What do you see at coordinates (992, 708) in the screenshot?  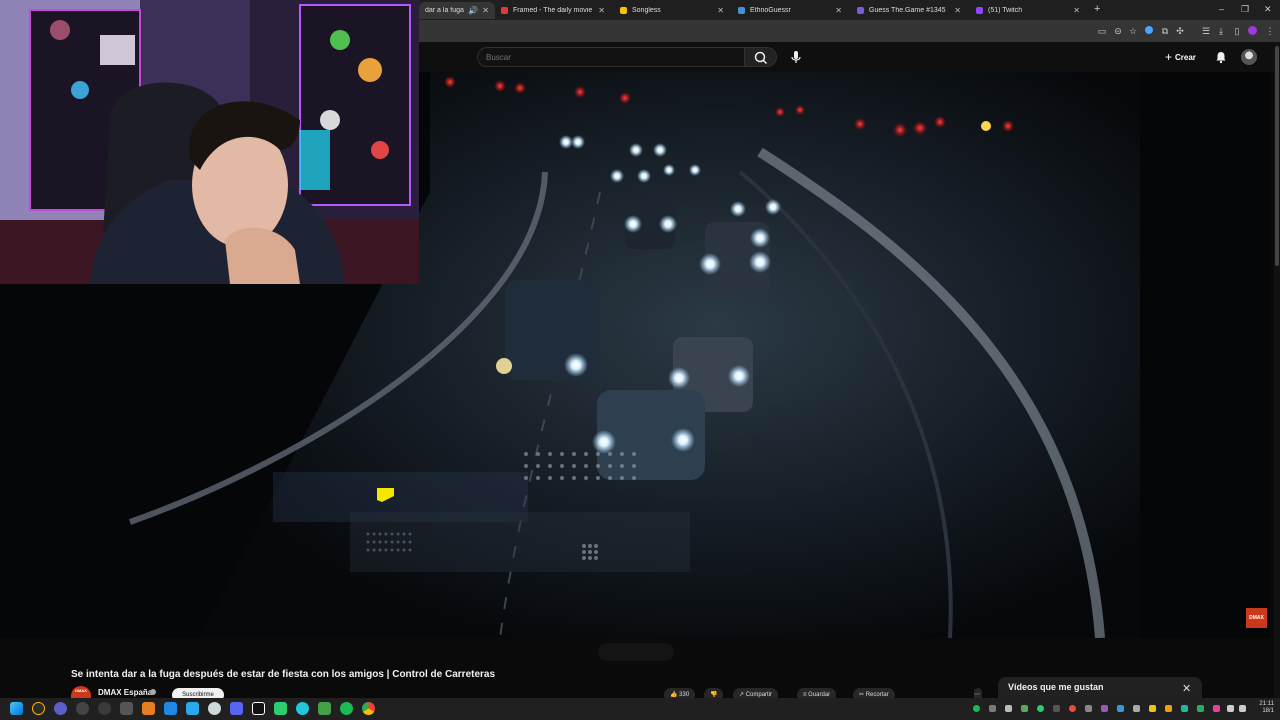 I see `tray-app-icon` at bounding box center [992, 708].